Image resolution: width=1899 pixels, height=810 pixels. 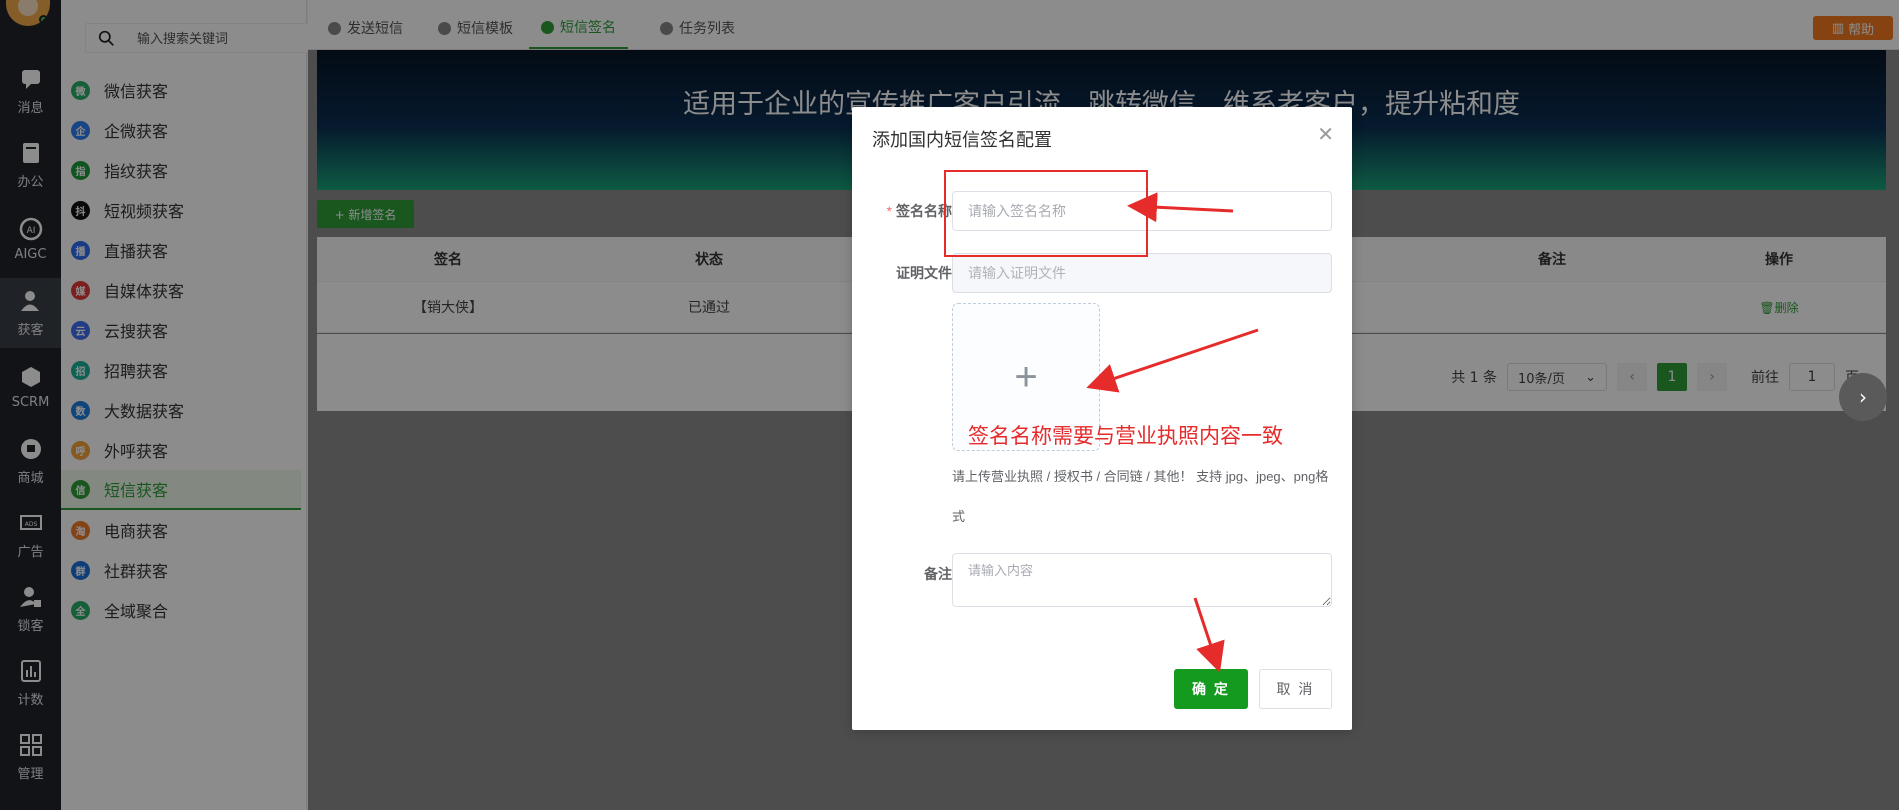 I want to click on tab-task-list: 任务列表, so click(x=697, y=28).